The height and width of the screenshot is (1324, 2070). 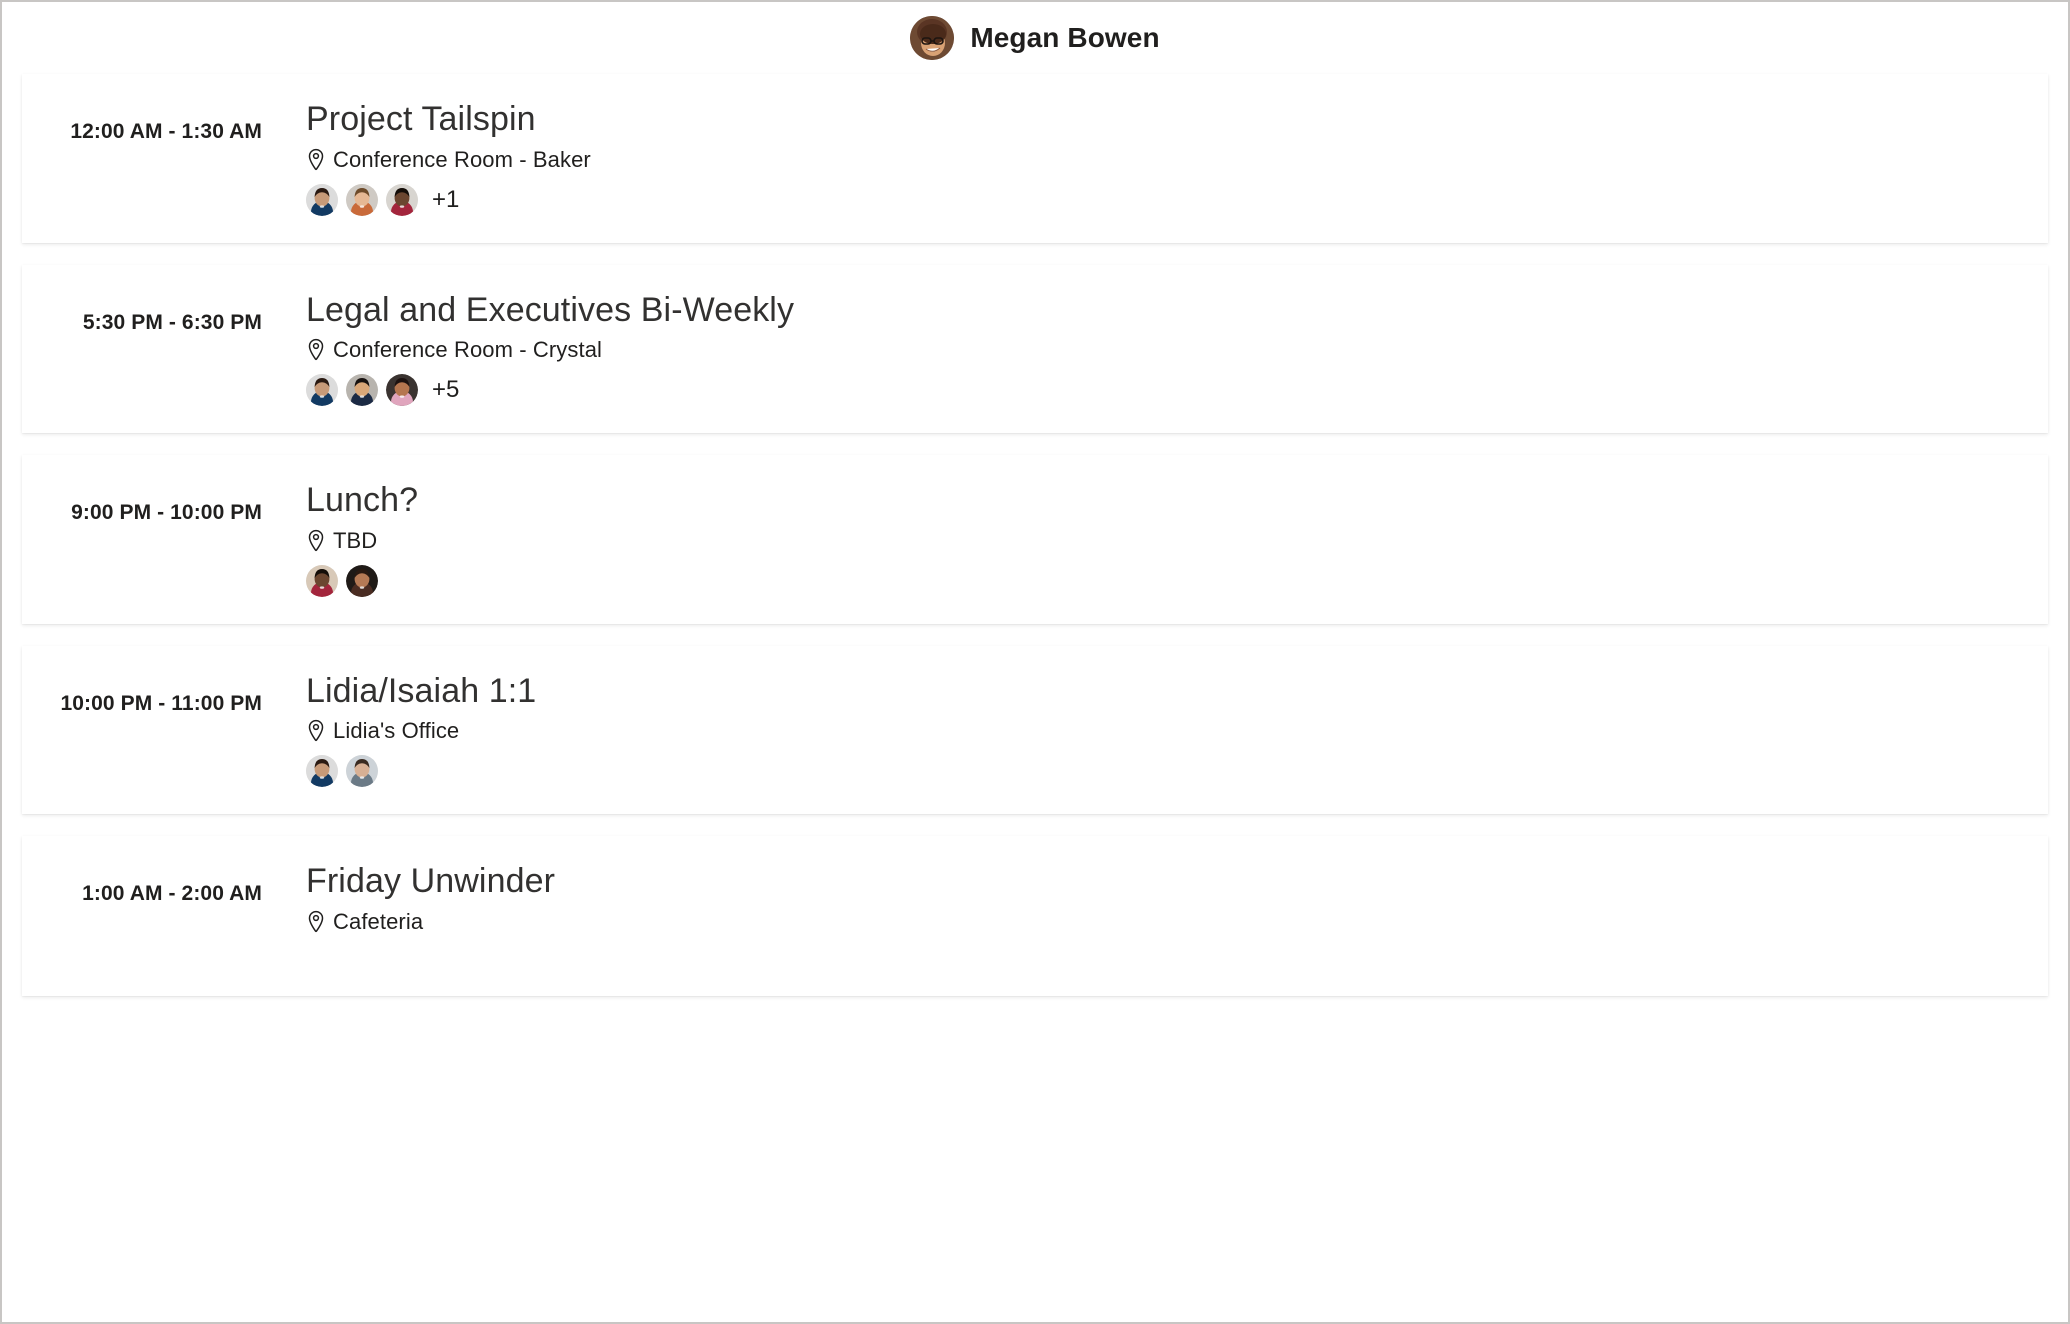 What do you see at coordinates (1155, 903) in the screenshot?
I see `event-details: Friday Unwinder Cafeteria` at bounding box center [1155, 903].